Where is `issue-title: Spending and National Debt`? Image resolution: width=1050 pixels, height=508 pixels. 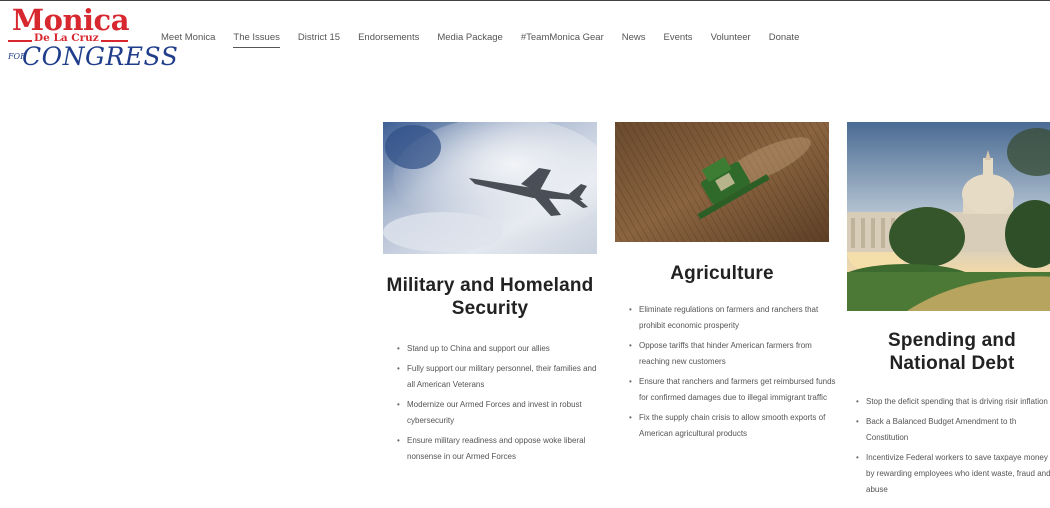
issue-title: Spending and National Debt is located at coordinates (951, 352).